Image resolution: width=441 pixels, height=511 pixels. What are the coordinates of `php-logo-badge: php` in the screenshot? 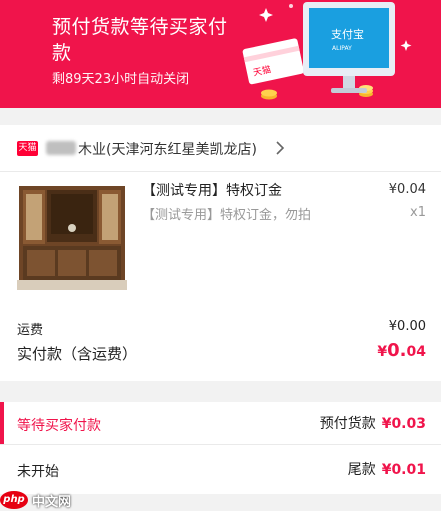 It's located at (14, 500).